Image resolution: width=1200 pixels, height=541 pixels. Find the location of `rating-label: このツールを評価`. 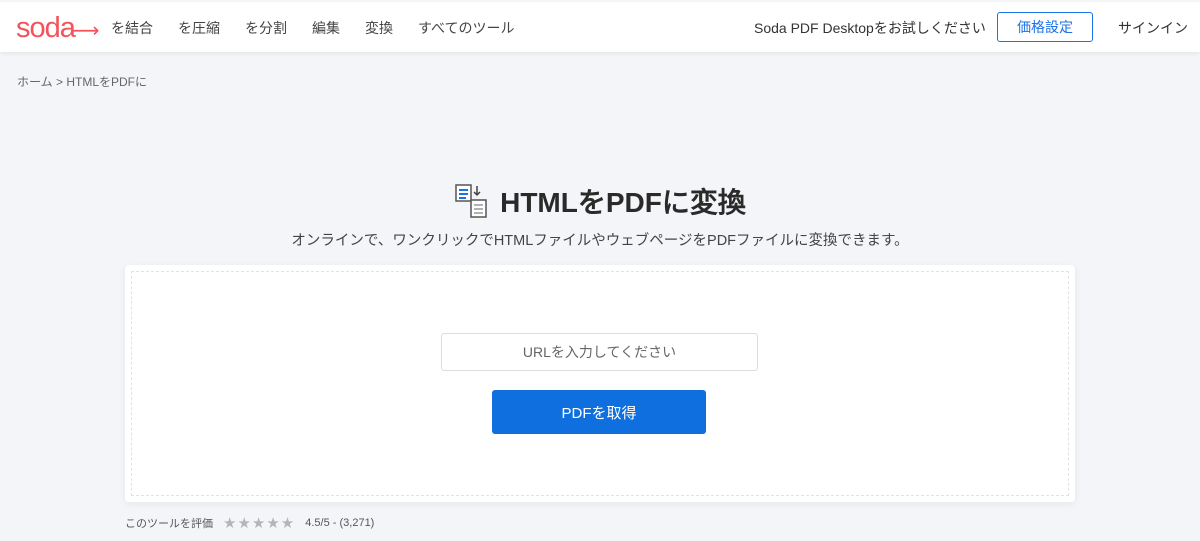

rating-label: このツールを評価 is located at coordinates (169, 524).